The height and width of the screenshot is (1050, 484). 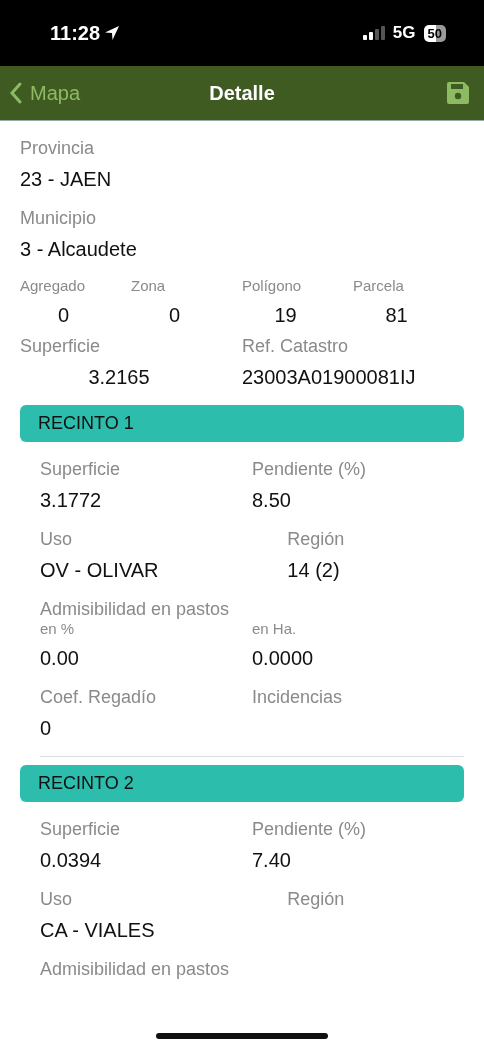 I want to click on field-label: Polígono, so click(x=272, y=286).